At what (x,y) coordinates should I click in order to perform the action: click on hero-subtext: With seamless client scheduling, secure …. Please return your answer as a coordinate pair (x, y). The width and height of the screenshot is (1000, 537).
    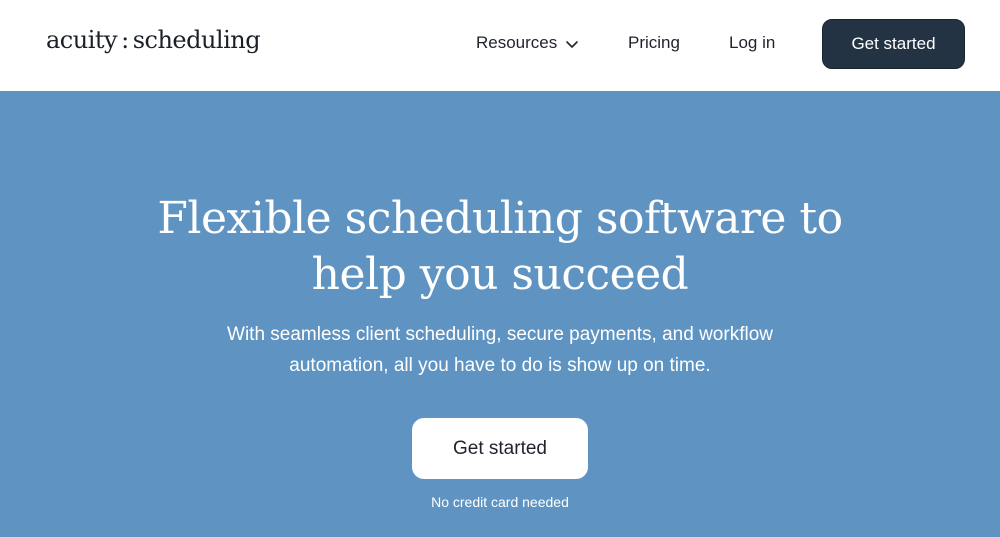
    Looking at the image, I should click on (500, 350).